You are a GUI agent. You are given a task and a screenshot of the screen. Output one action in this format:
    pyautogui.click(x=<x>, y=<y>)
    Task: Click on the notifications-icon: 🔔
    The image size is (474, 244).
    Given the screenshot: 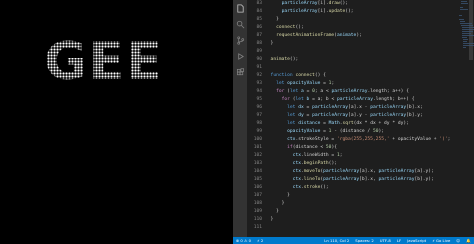 What is the action you would take?
    pyautogui.click(x=468, y=240)
    